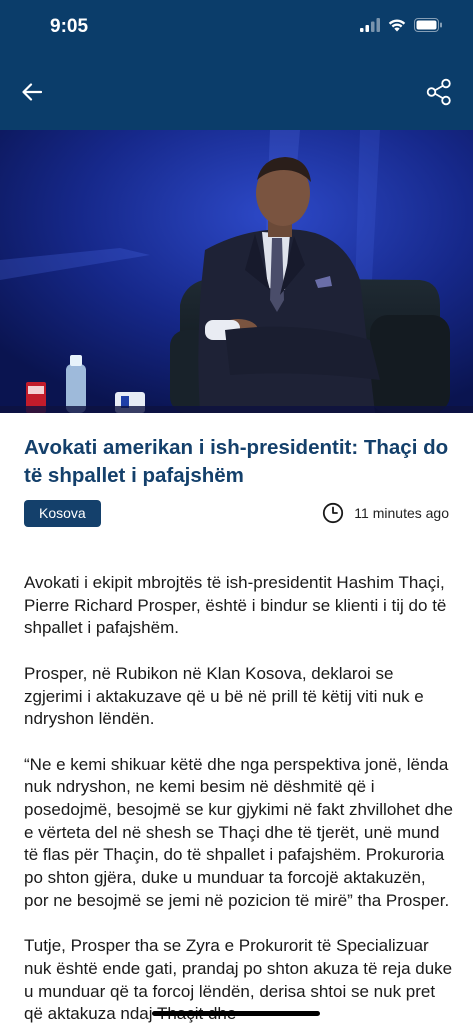 The height and width of the screenshot is (1024, 473). I want to click on status-time: 9:05, so click(69, 26).